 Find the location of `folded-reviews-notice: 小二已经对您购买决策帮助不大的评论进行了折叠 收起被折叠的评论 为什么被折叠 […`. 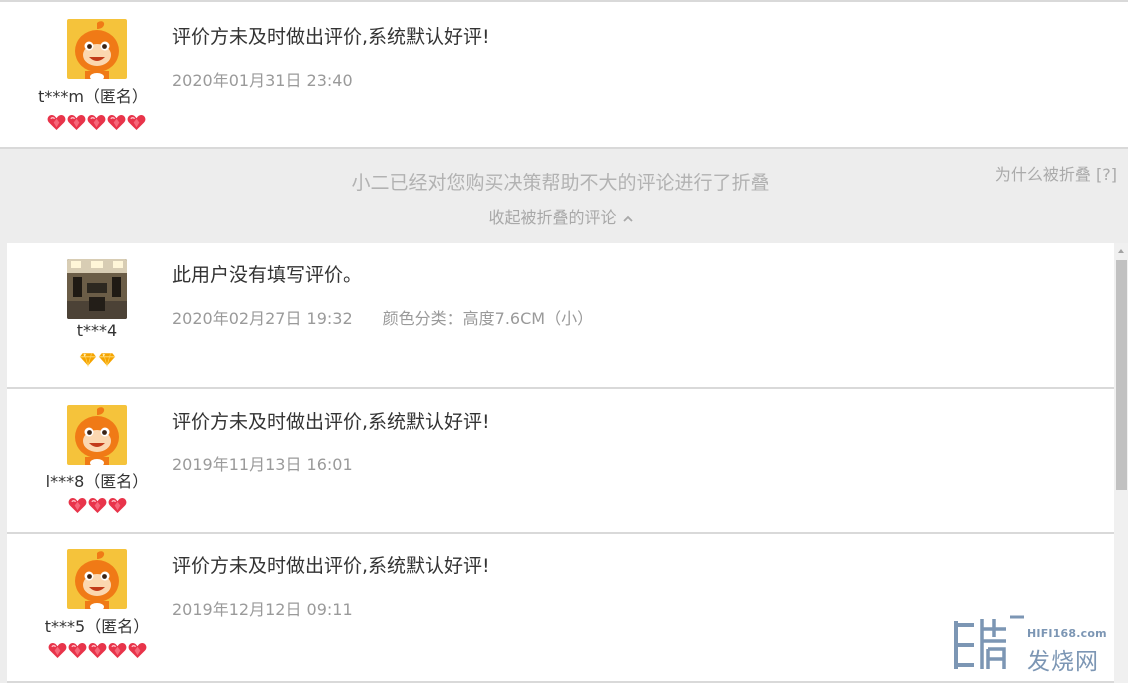

folded-reviews-notice: 小二已经对您购买决策帮助不大的评论进行了折叠 收起被折叠的评论 为什么被折叠 [… is located at coordinates (567, 196).